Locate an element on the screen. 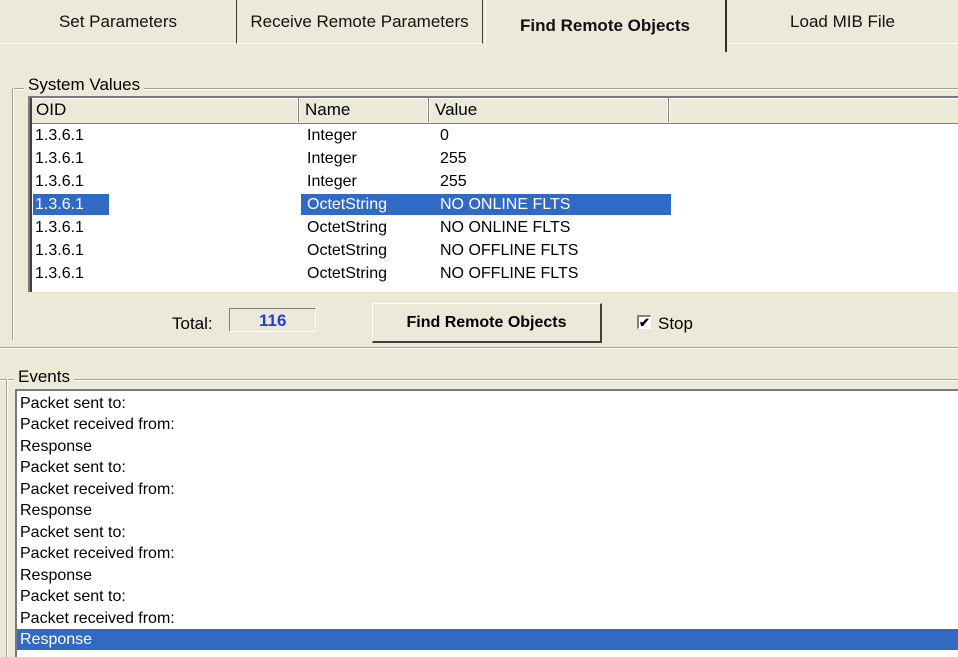 The height and width of the screenshot is (657, 958). system-values-title: System Values is located at coordinates (84, 85).